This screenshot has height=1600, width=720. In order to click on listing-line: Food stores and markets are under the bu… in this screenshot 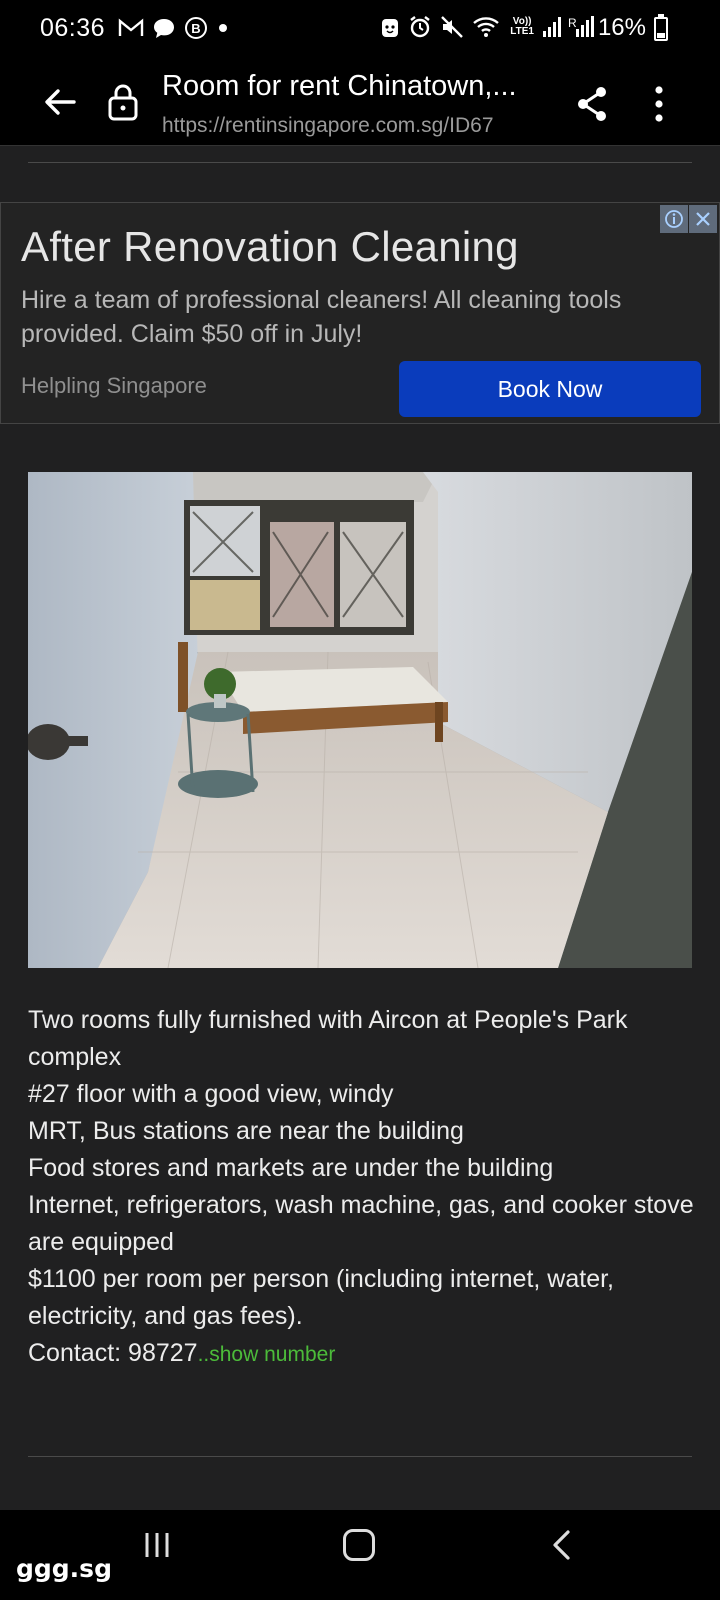, I will do `click(291, 1168)`.